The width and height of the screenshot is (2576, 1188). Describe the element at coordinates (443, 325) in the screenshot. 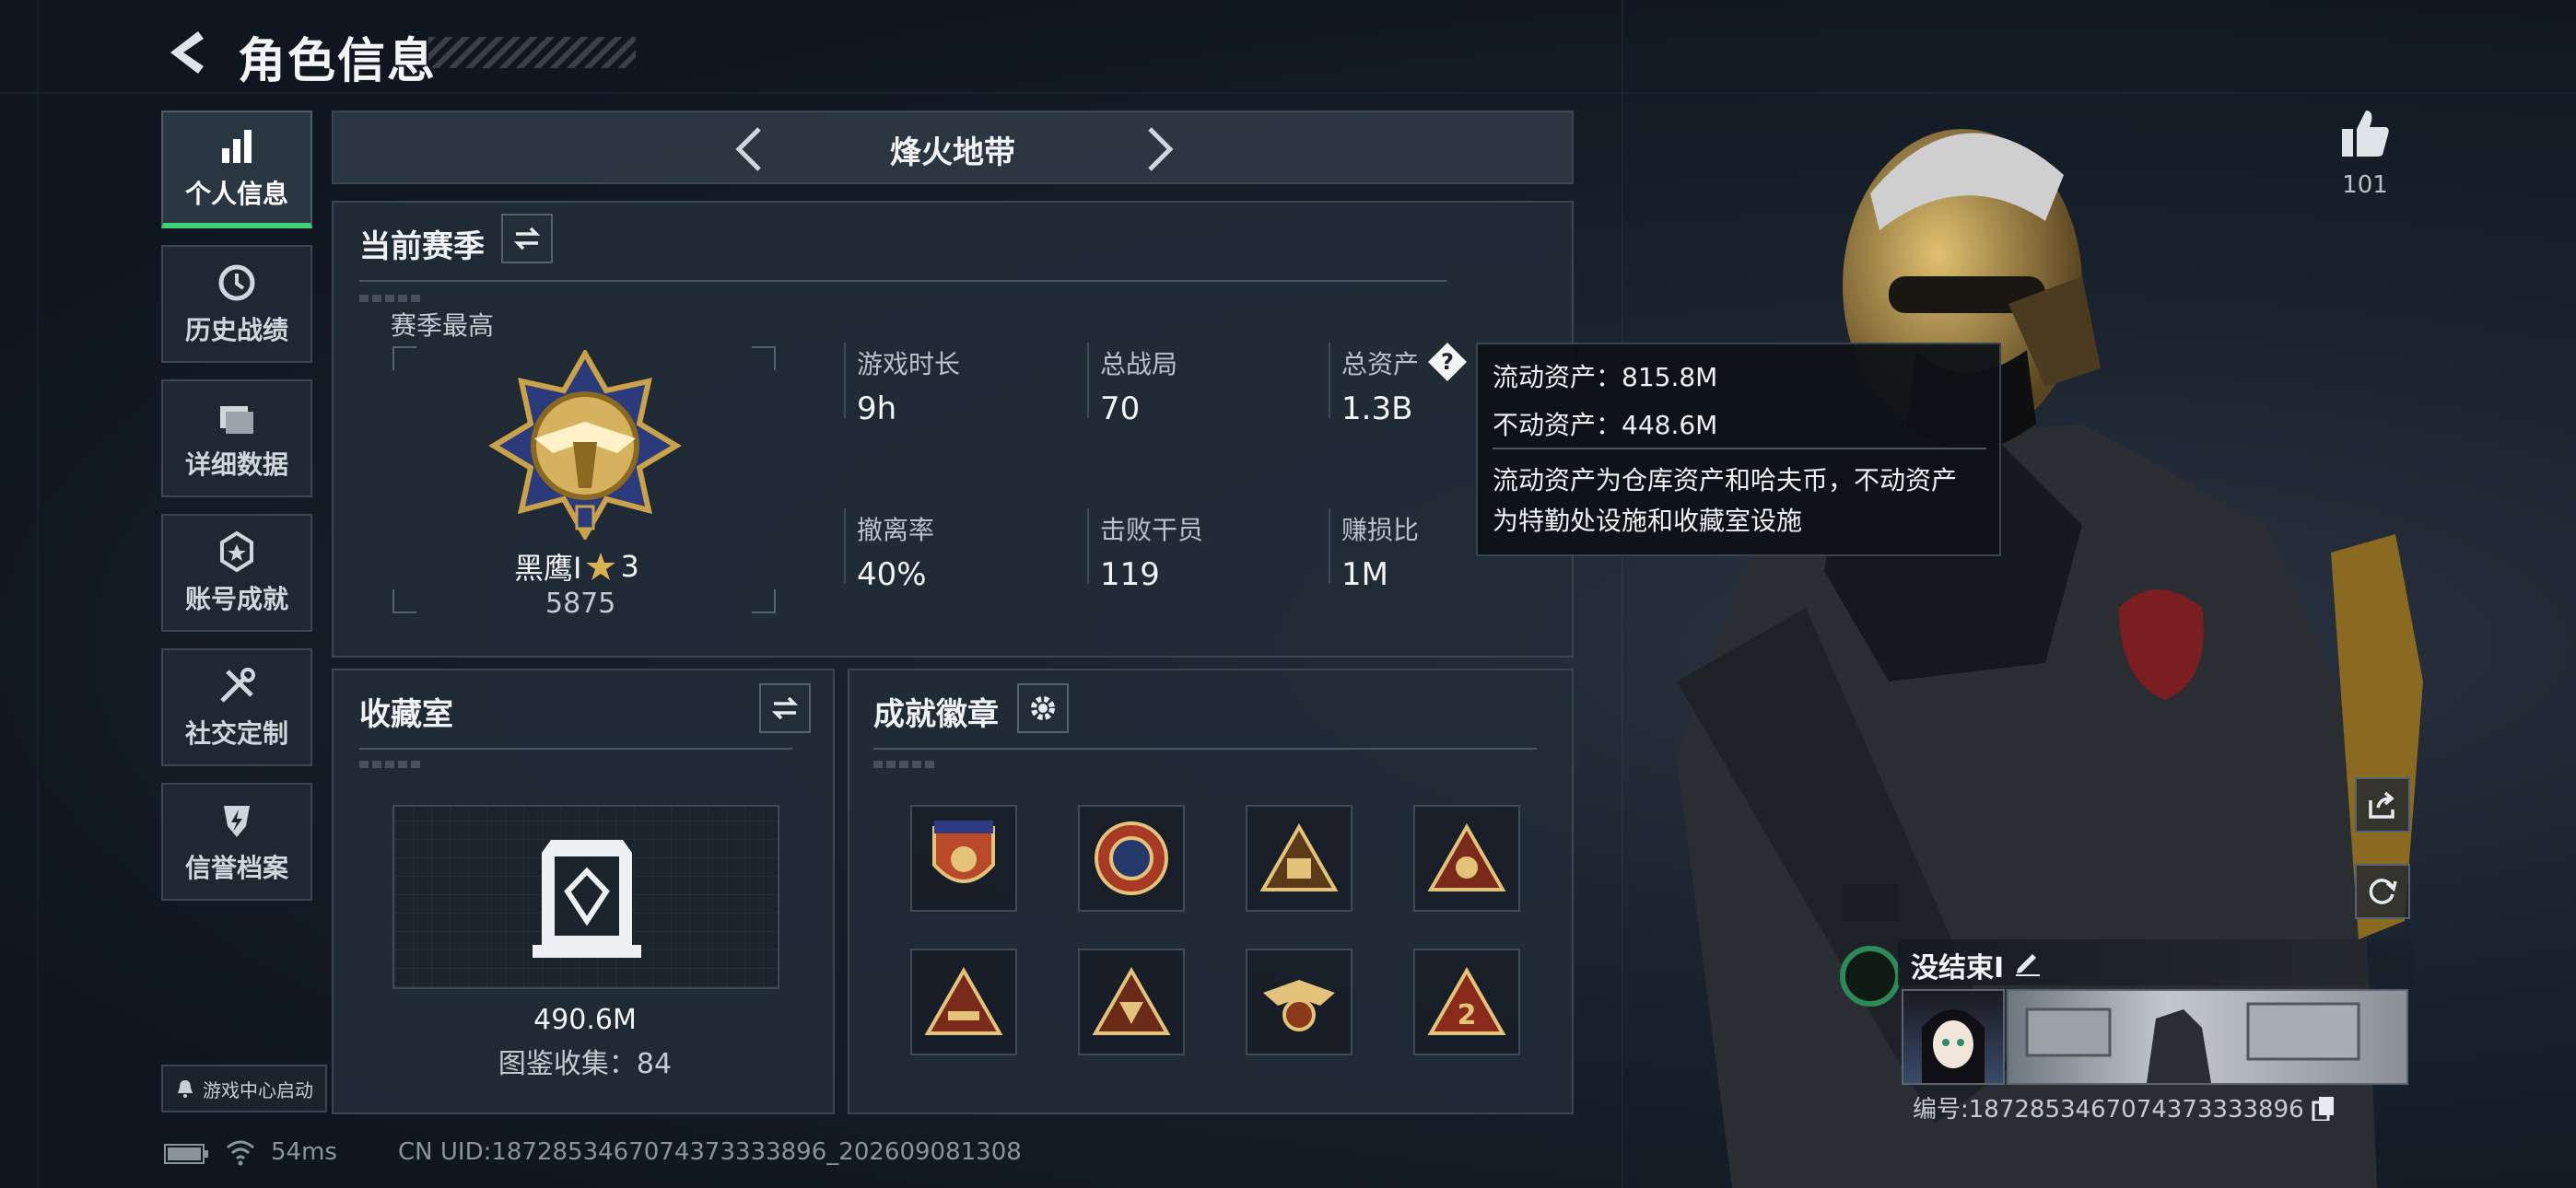

I see `season-best-label: 赛季最高` at that location.